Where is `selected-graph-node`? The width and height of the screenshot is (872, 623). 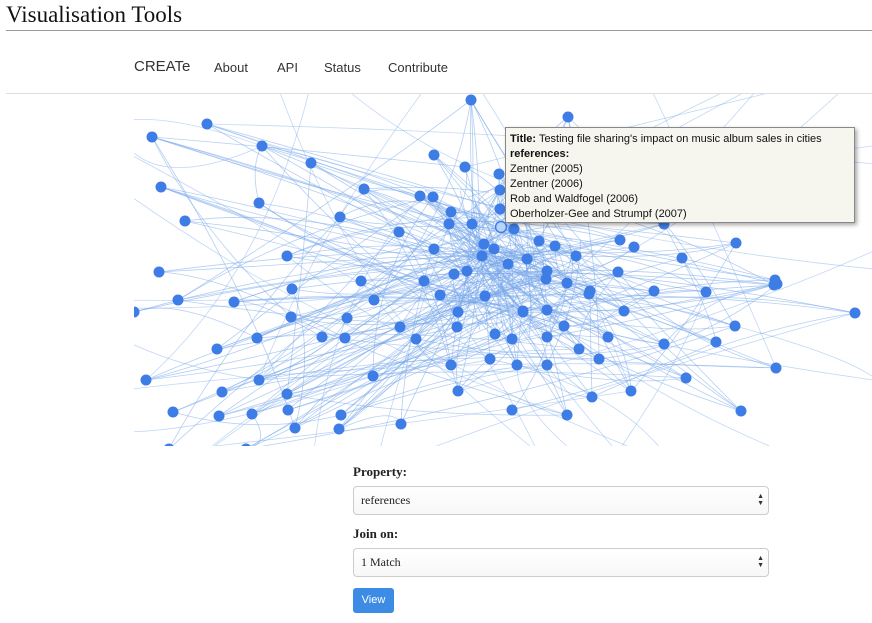 selected-graph-node is located at coordinates (501, 227).